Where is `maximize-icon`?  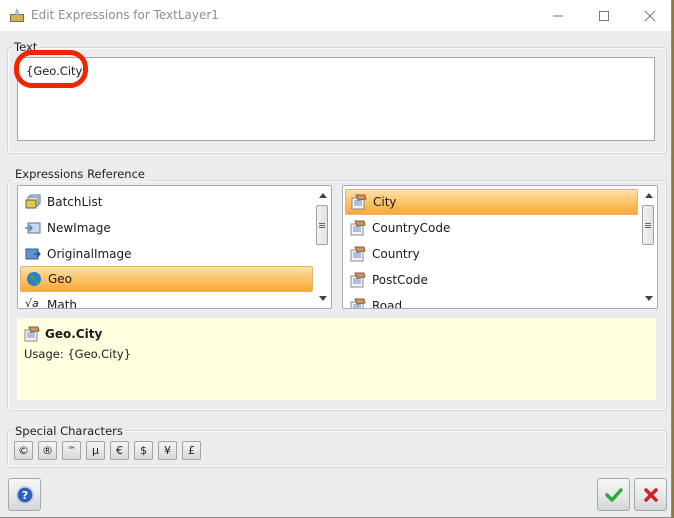
maximize-icon is located at coordinates (604, 15).